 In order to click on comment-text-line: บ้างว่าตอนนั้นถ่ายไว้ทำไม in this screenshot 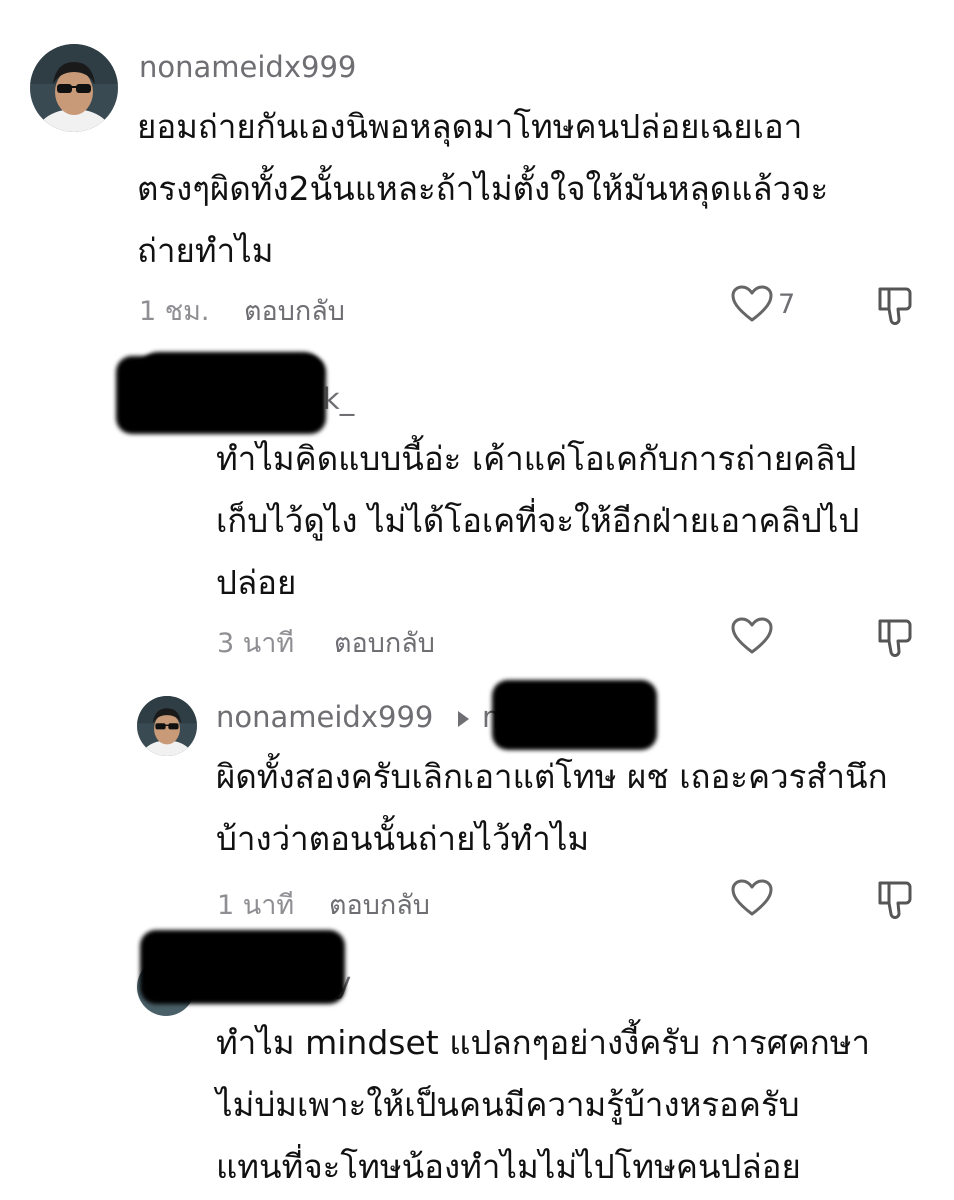, I will do `click(403, 838)`.